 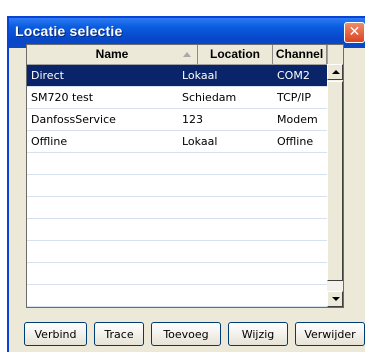 I want to click on table-row: SM720 test Schiedam TCP/IP, so click(x=177, y=98).